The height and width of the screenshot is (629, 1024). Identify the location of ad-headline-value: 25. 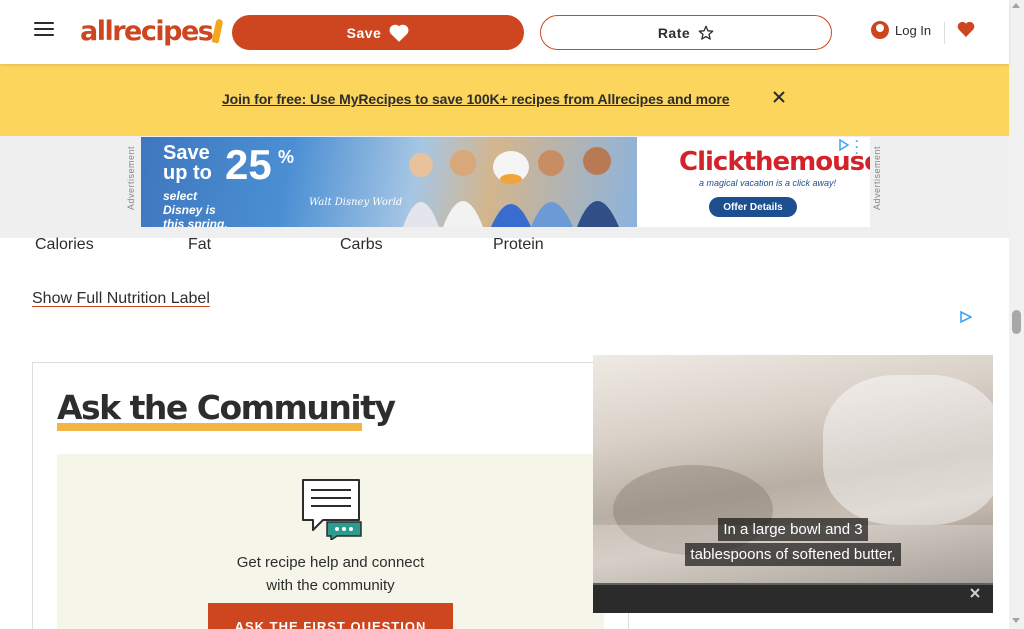
(248, 164).